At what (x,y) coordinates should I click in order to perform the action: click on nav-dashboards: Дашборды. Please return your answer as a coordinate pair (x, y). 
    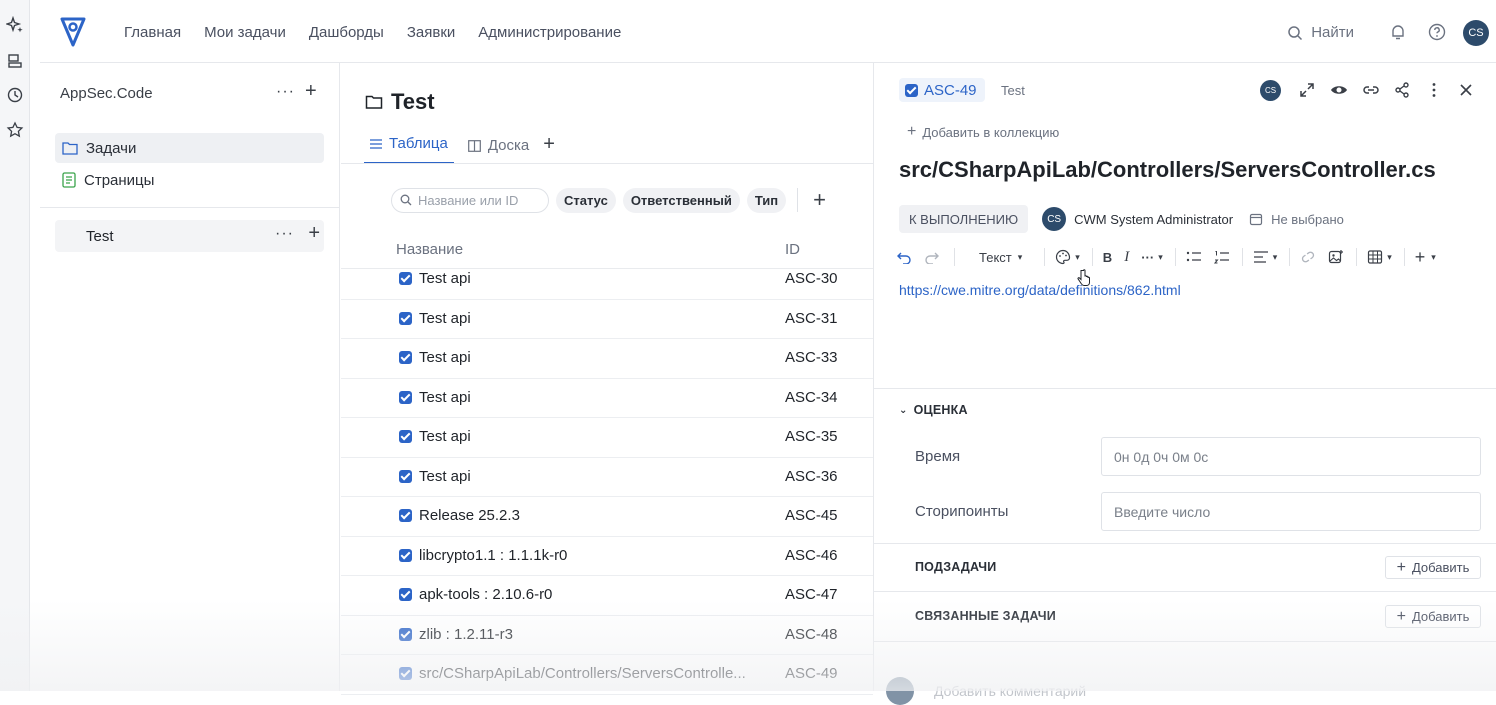
    Looking at the image, I should click on (346, 32).